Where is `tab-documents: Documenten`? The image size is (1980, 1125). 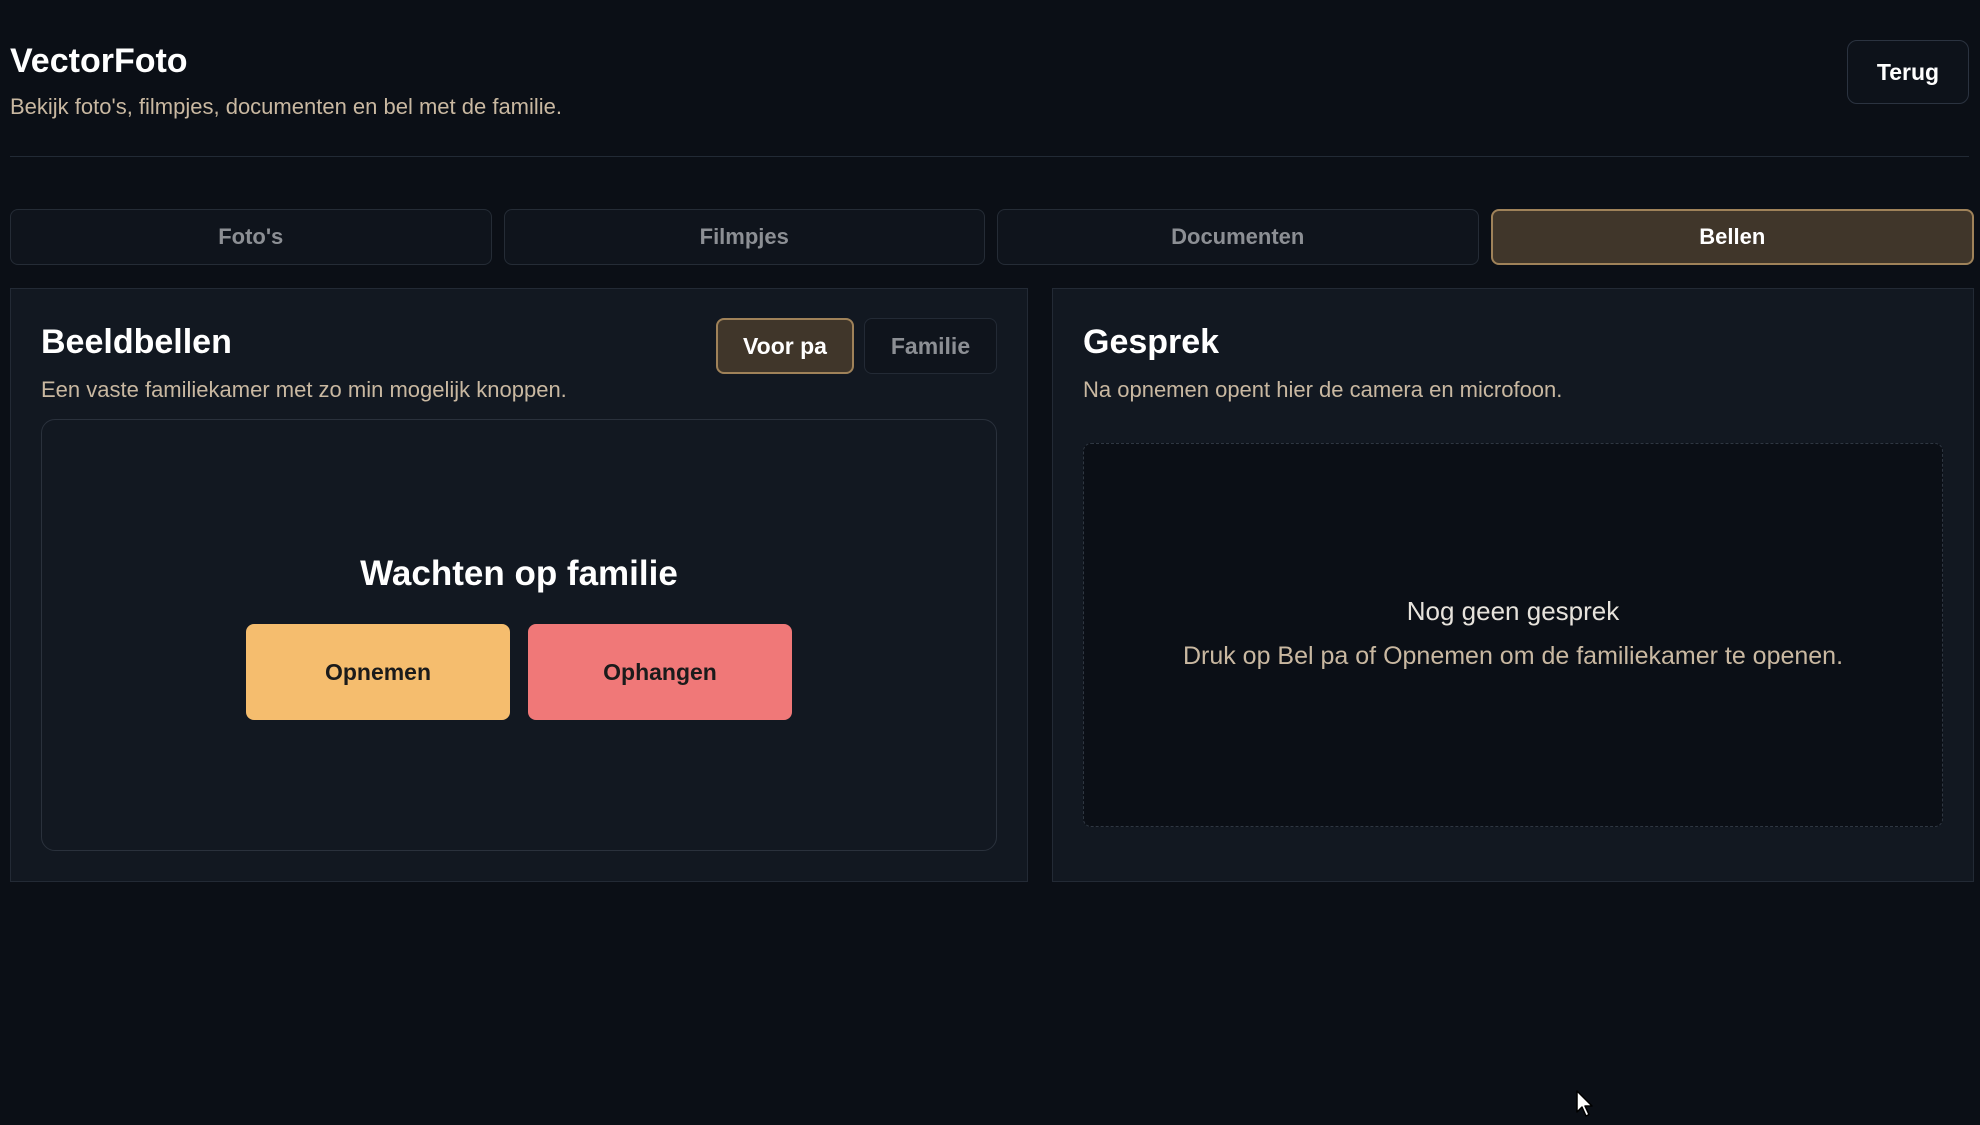 tab-documents: Documenten is located at coordinates (1238, 237).